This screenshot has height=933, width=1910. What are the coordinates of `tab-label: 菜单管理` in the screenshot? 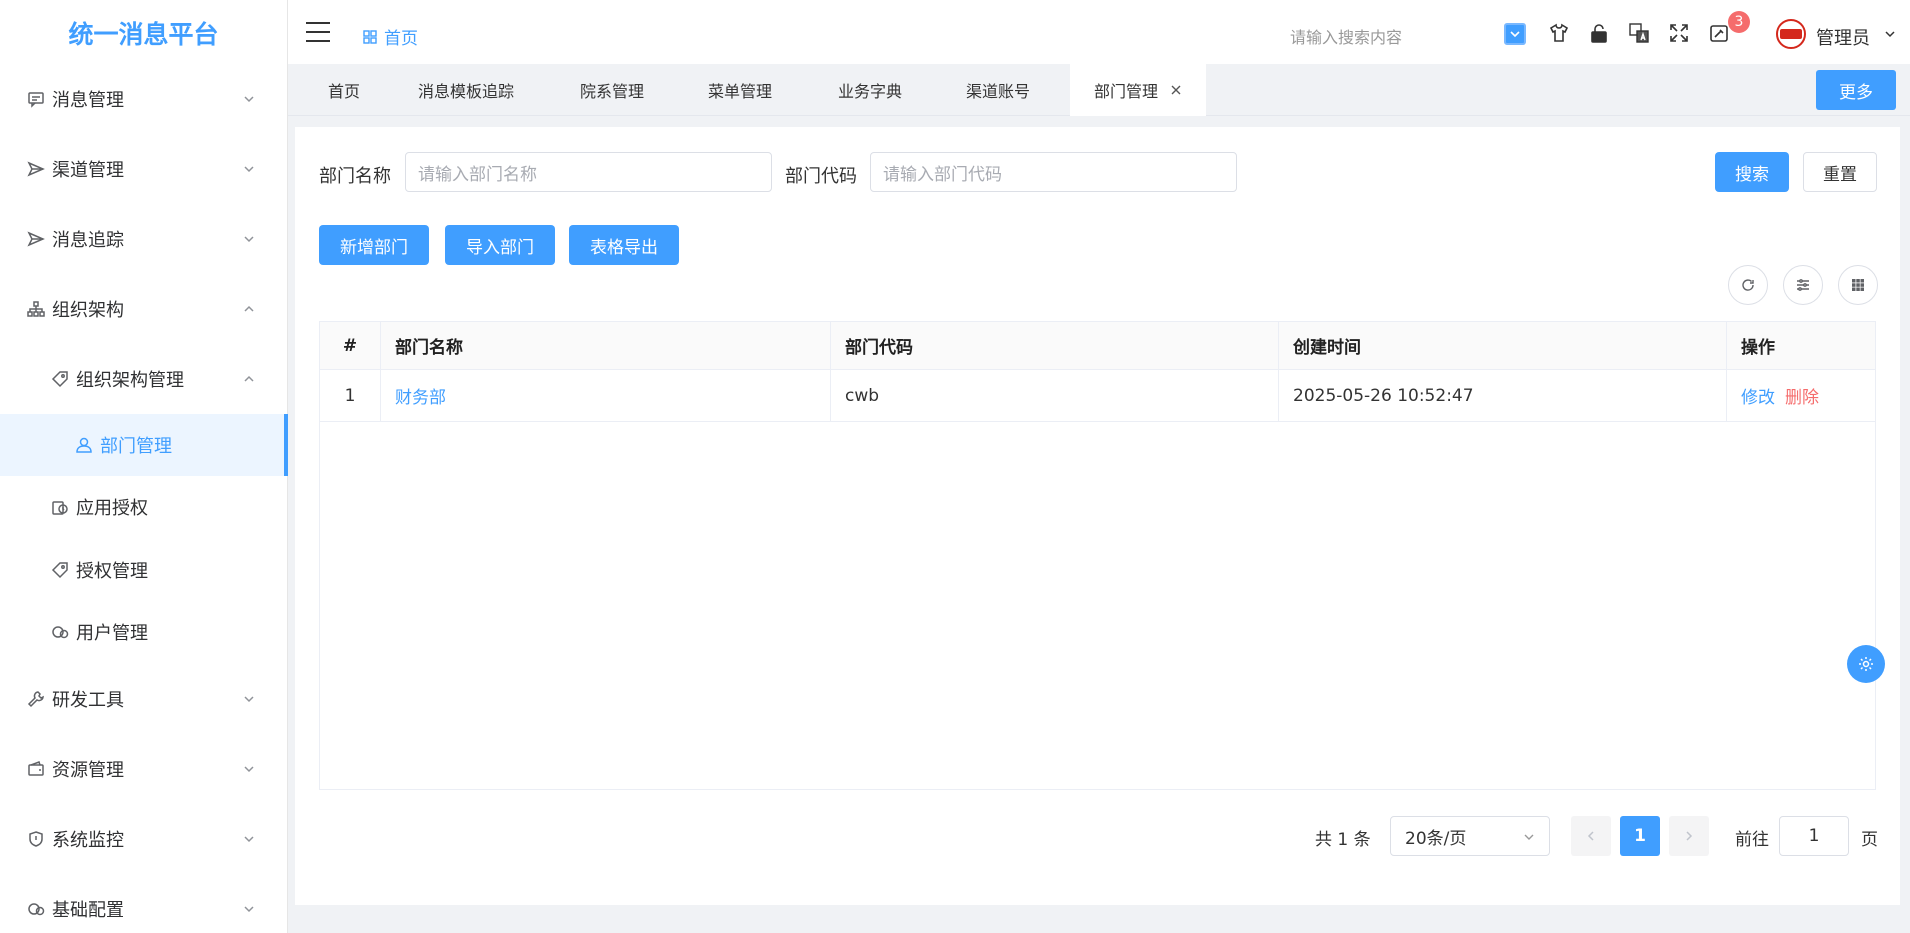 It's located at (740, 91).